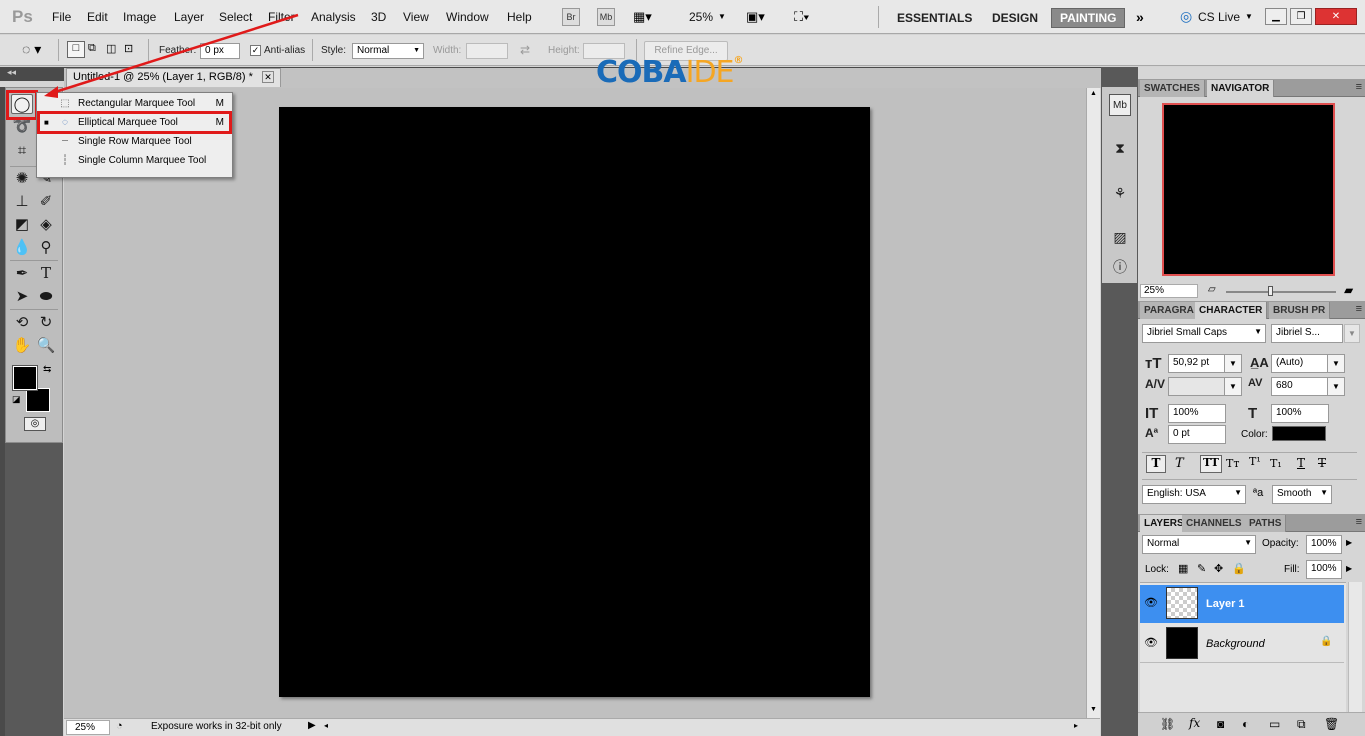  What do you see at coordinates (1120, 105) in the screenshot?
I see `mini-bridge-icon: Mb` at bounding box center [1120, 105].